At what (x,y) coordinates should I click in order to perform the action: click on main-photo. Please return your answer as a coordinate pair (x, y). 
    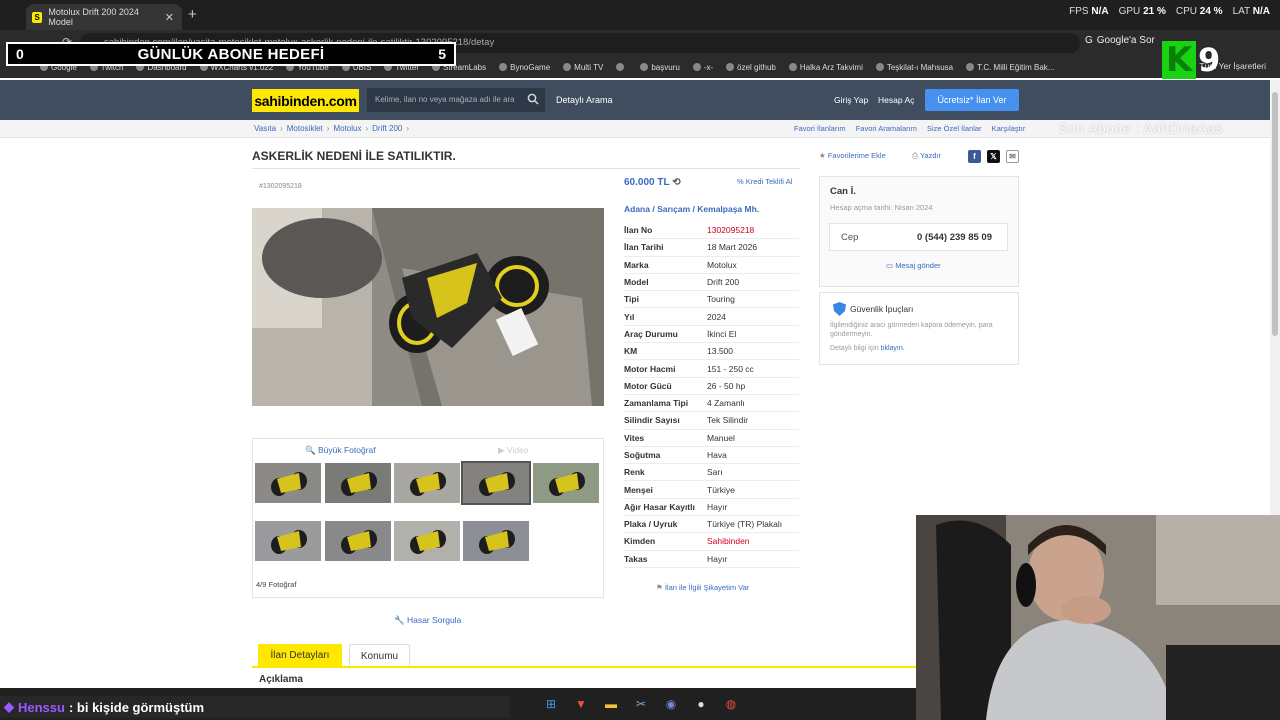
    Looking at the image, I should click on (428, 307).